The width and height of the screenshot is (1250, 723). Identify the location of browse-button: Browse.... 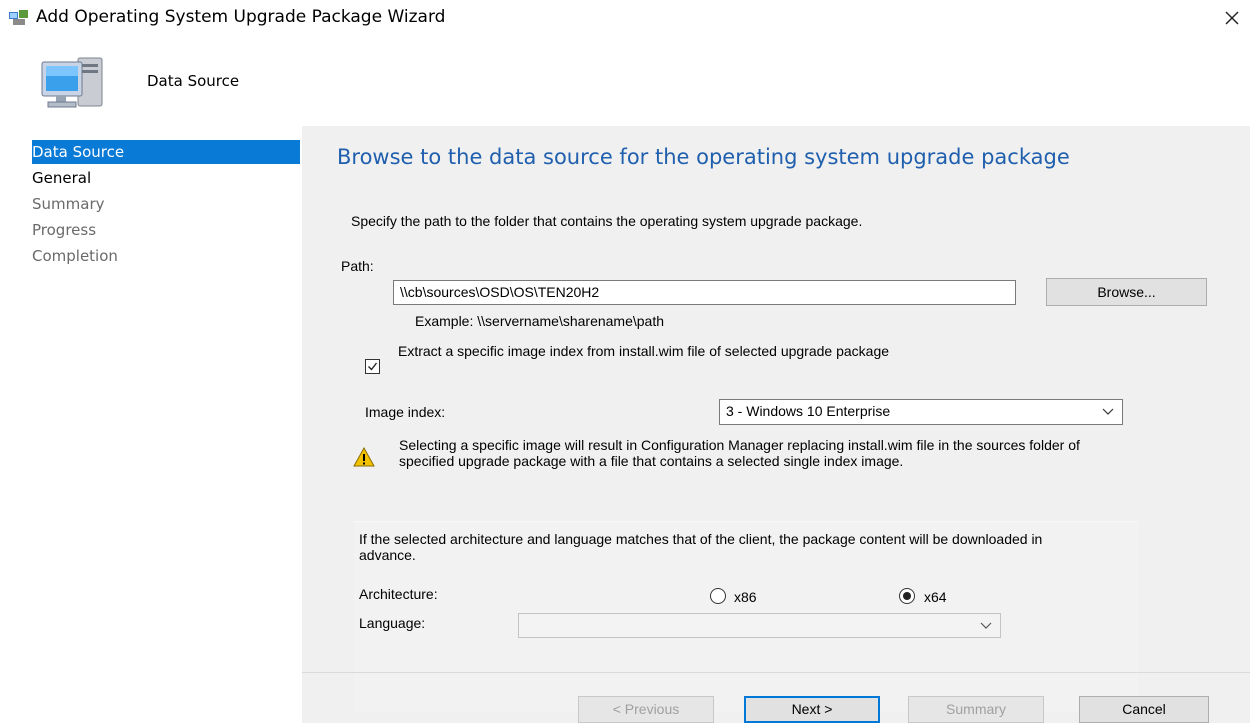
(1126, 292).